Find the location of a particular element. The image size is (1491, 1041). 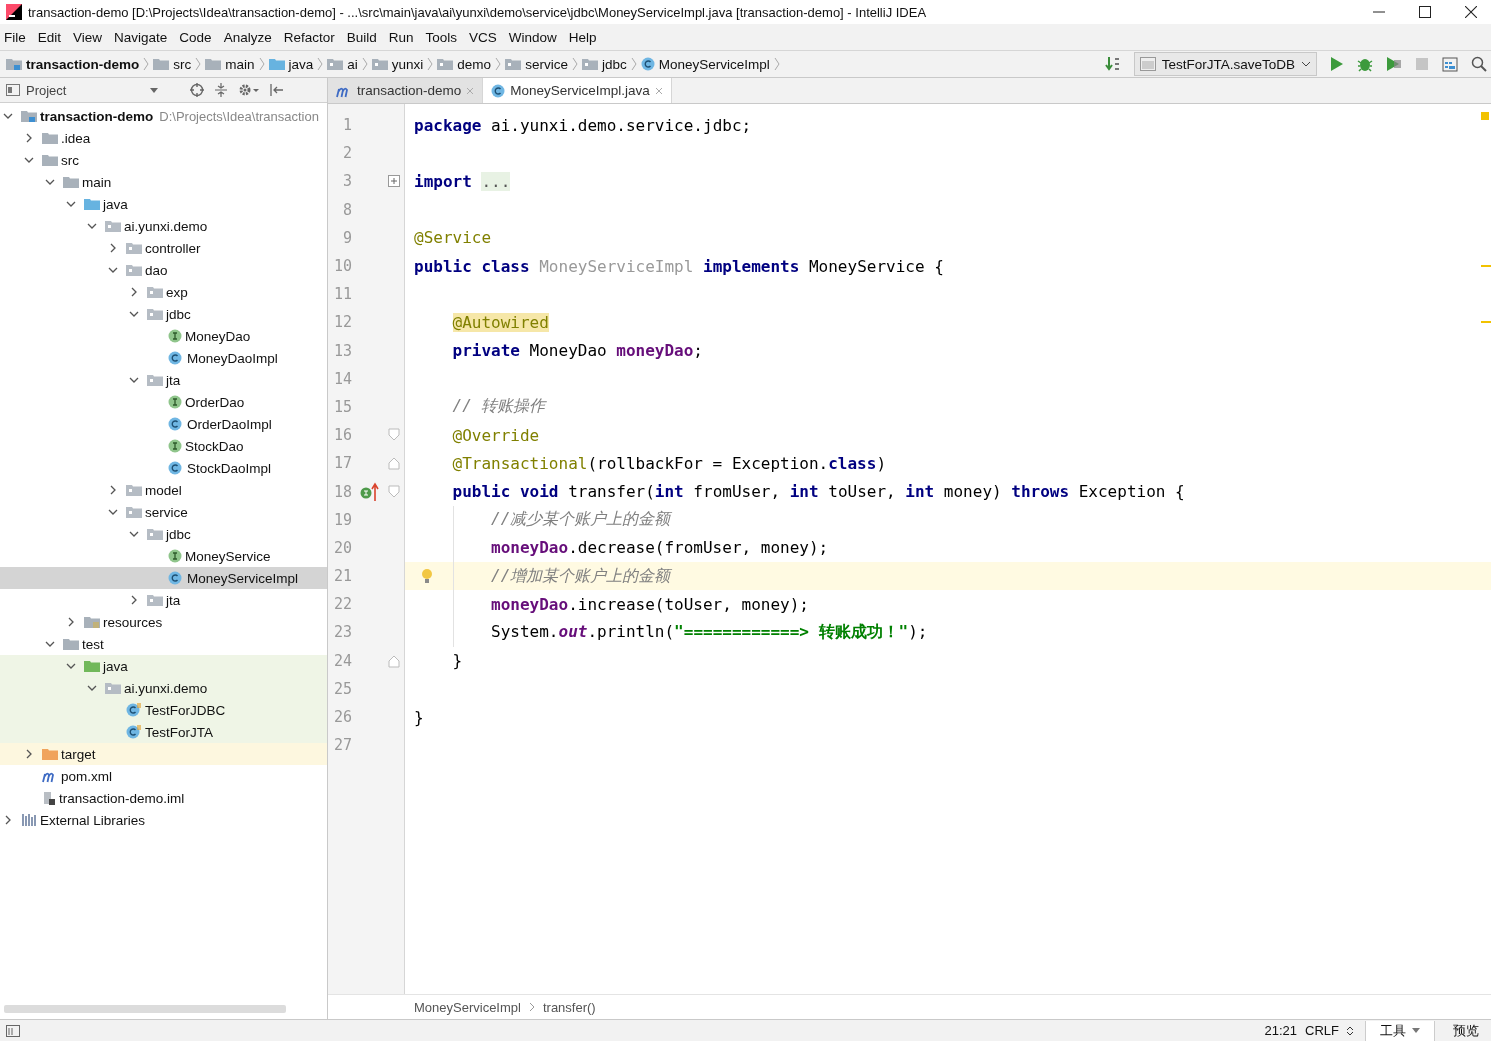

excluded-scope-highlight: target is located at coordinates (163, 754).